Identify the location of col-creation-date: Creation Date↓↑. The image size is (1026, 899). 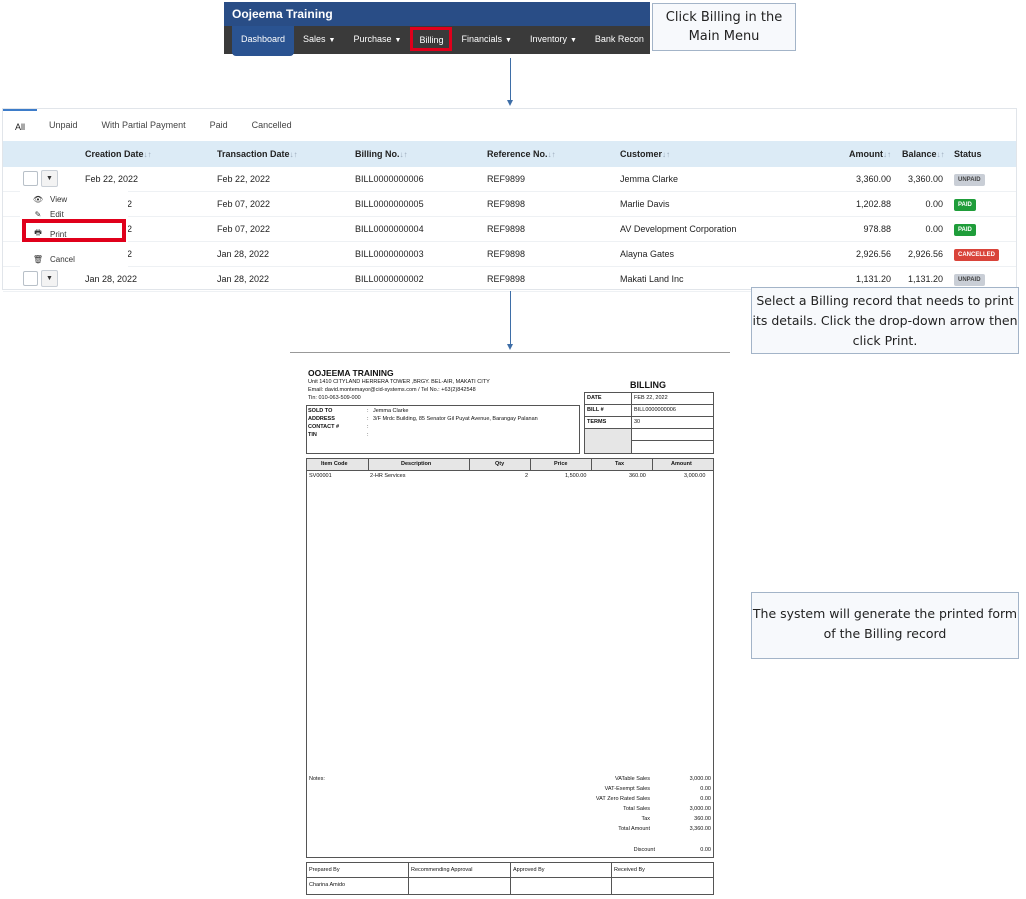
(118, 154).